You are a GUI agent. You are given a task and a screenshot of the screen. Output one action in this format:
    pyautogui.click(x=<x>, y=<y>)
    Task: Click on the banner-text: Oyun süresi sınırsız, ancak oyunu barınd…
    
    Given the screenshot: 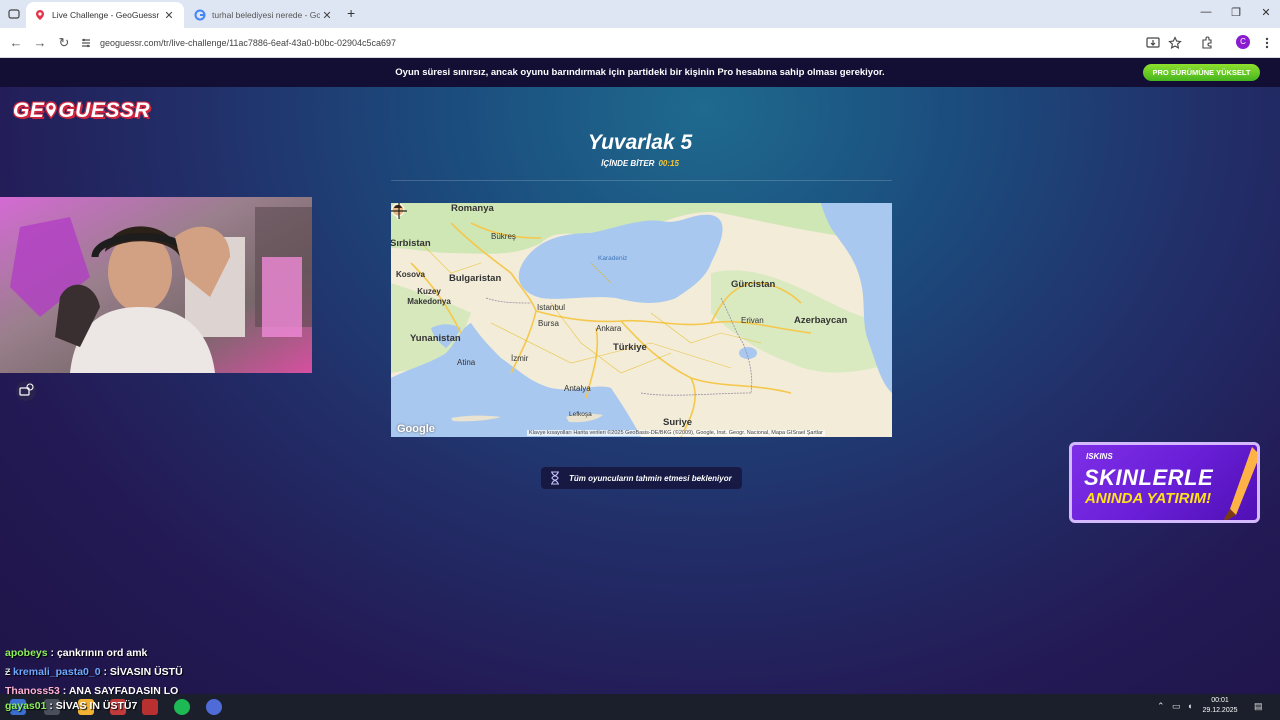 What is the action you would take?
    pyautogui.click(x=640, y=72)
    